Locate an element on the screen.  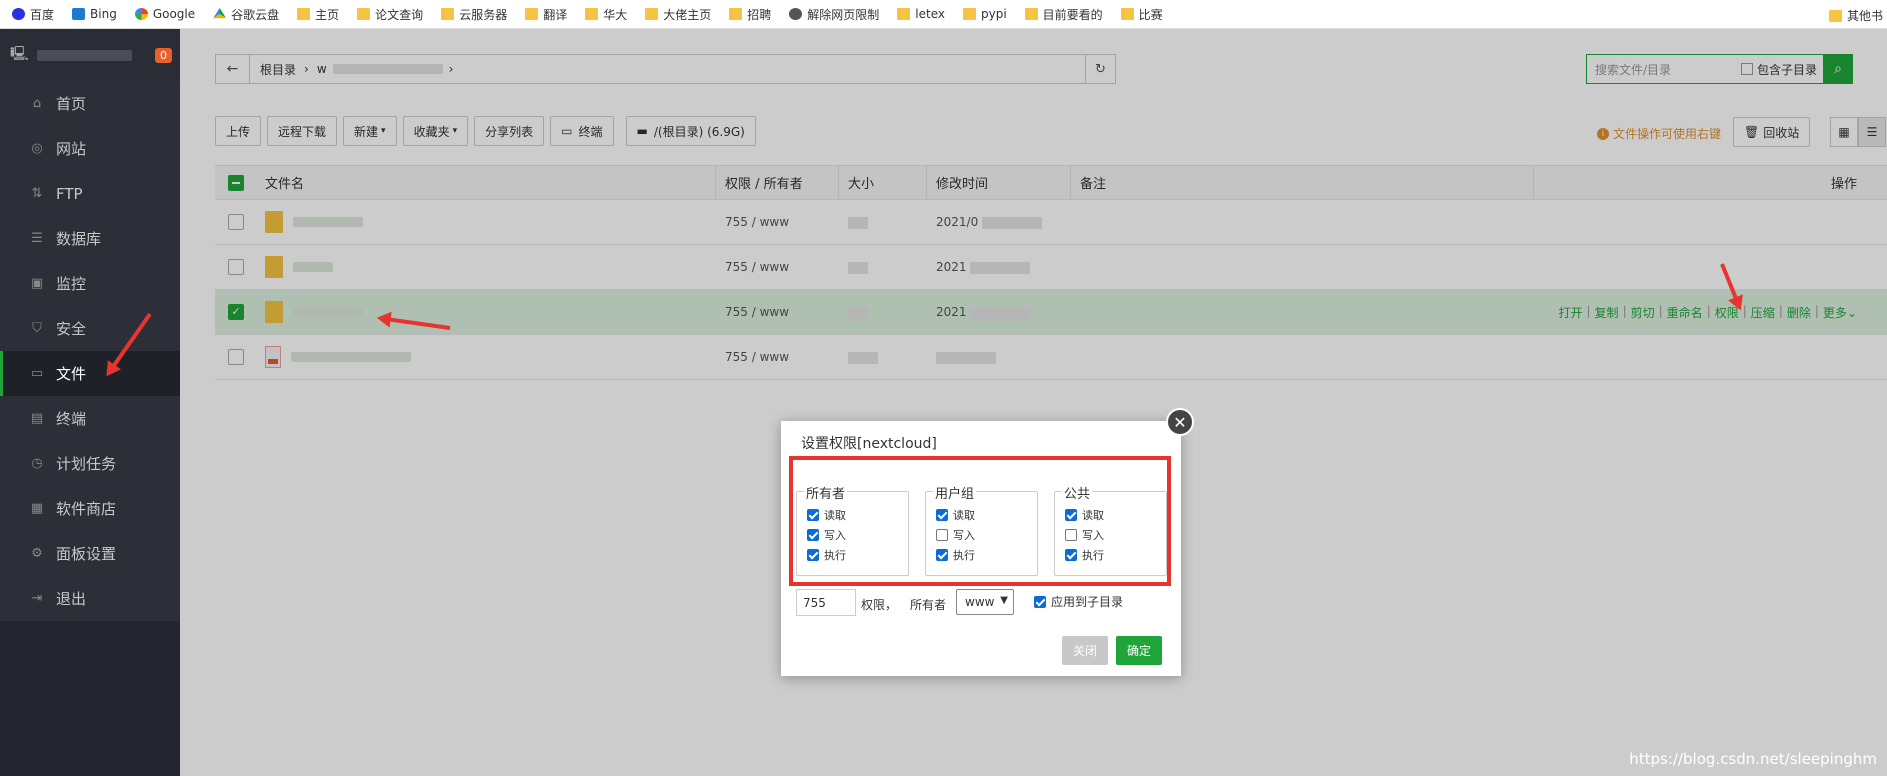
bookmark-folder: 华大 is located at coordinates (606, 14).